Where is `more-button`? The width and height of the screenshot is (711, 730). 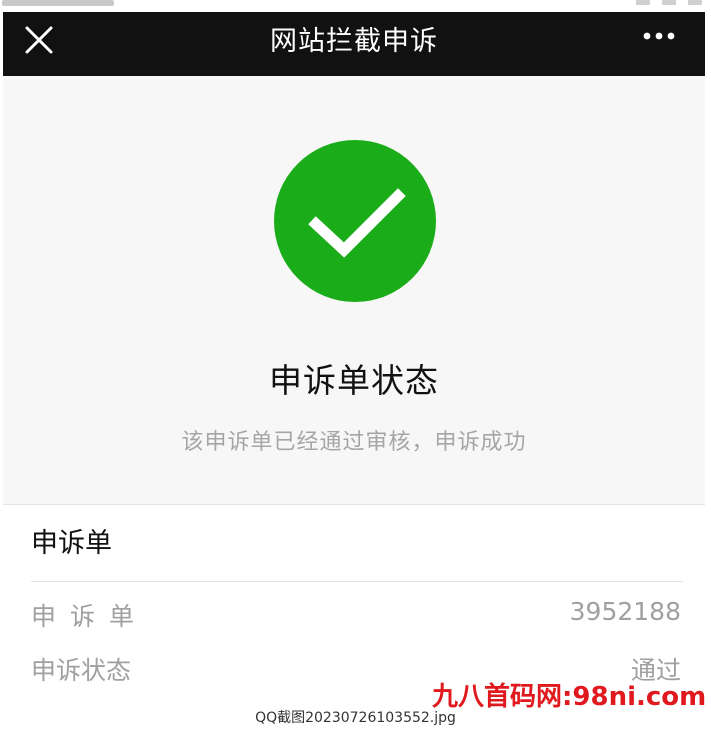 more-button is located at coordinates (661, 44).